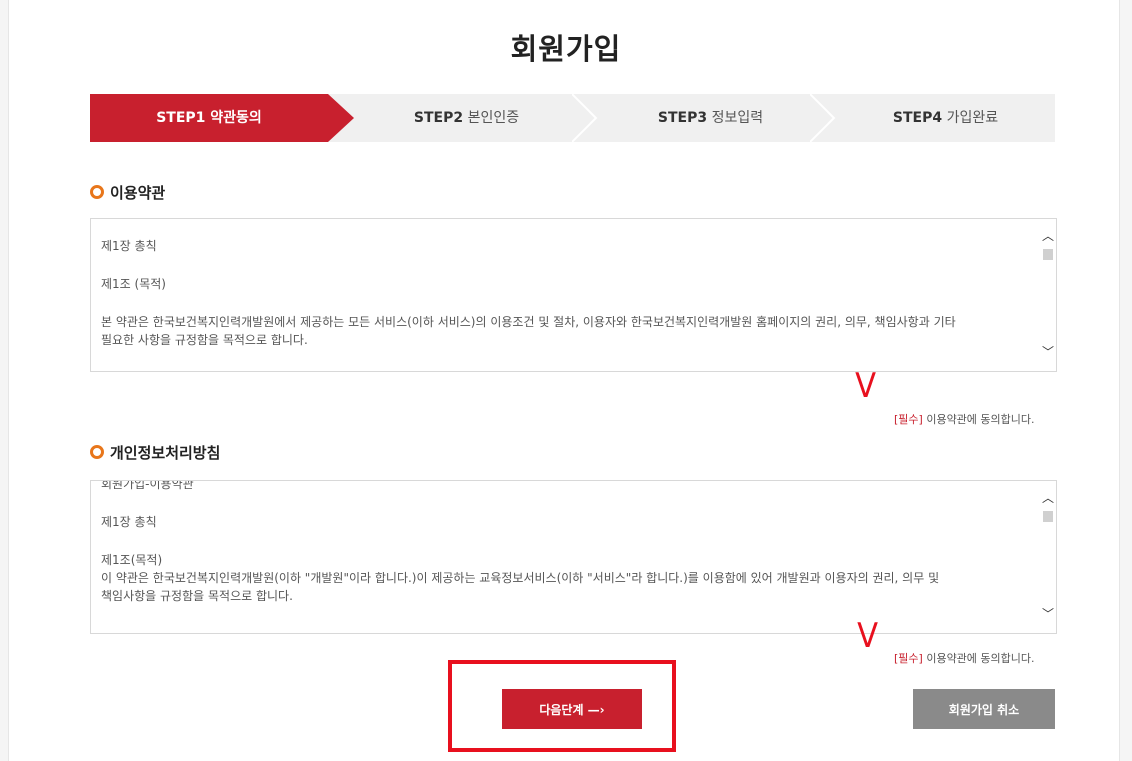  What do you see at coordinates (147, 486) in the screenshot?
I see `privacy-line: 회원가입-이용약관` at bounding box center [147, 486].